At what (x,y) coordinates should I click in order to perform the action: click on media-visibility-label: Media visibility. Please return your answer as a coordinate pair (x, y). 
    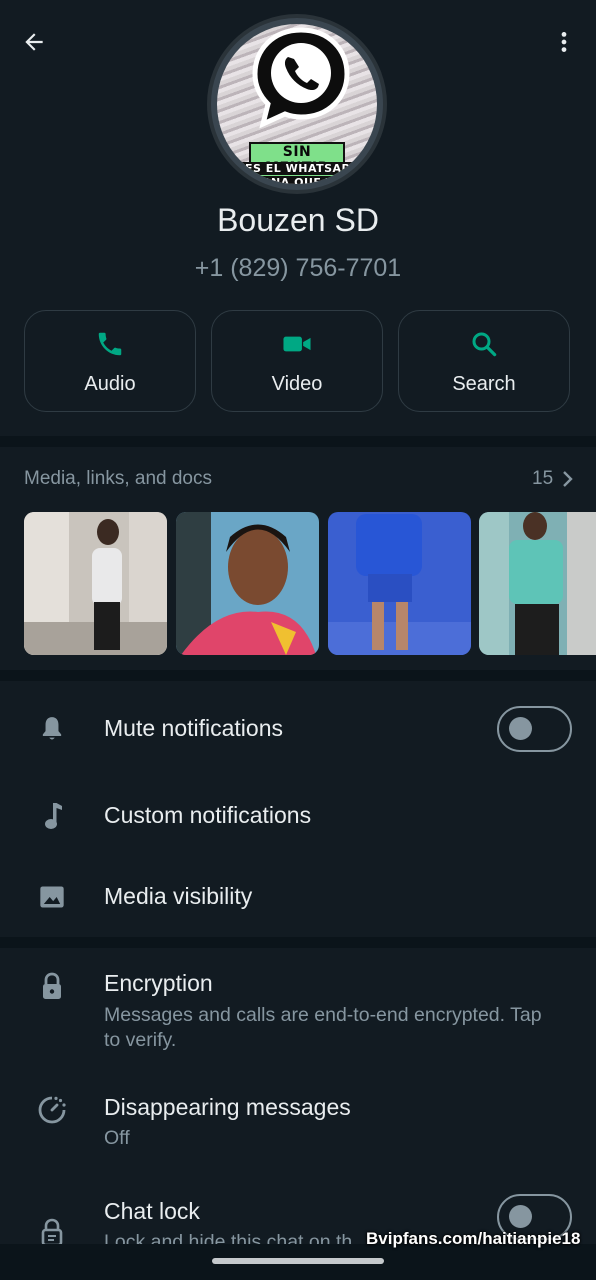
    Looking at the image, I should click on (178, 896).